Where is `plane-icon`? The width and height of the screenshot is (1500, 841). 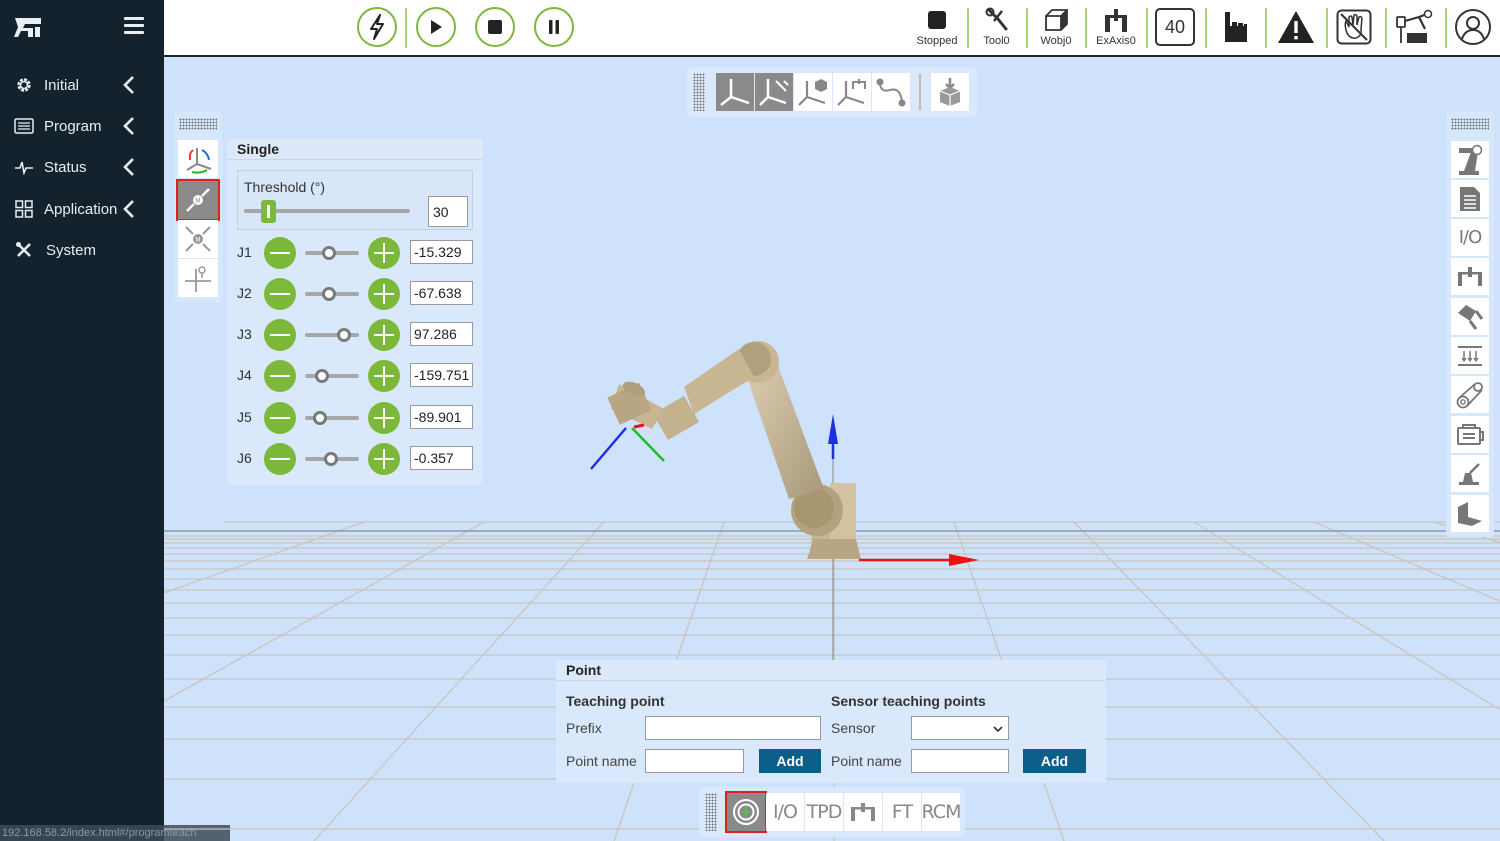
plane-icon is located at coordinates (1470, 513).